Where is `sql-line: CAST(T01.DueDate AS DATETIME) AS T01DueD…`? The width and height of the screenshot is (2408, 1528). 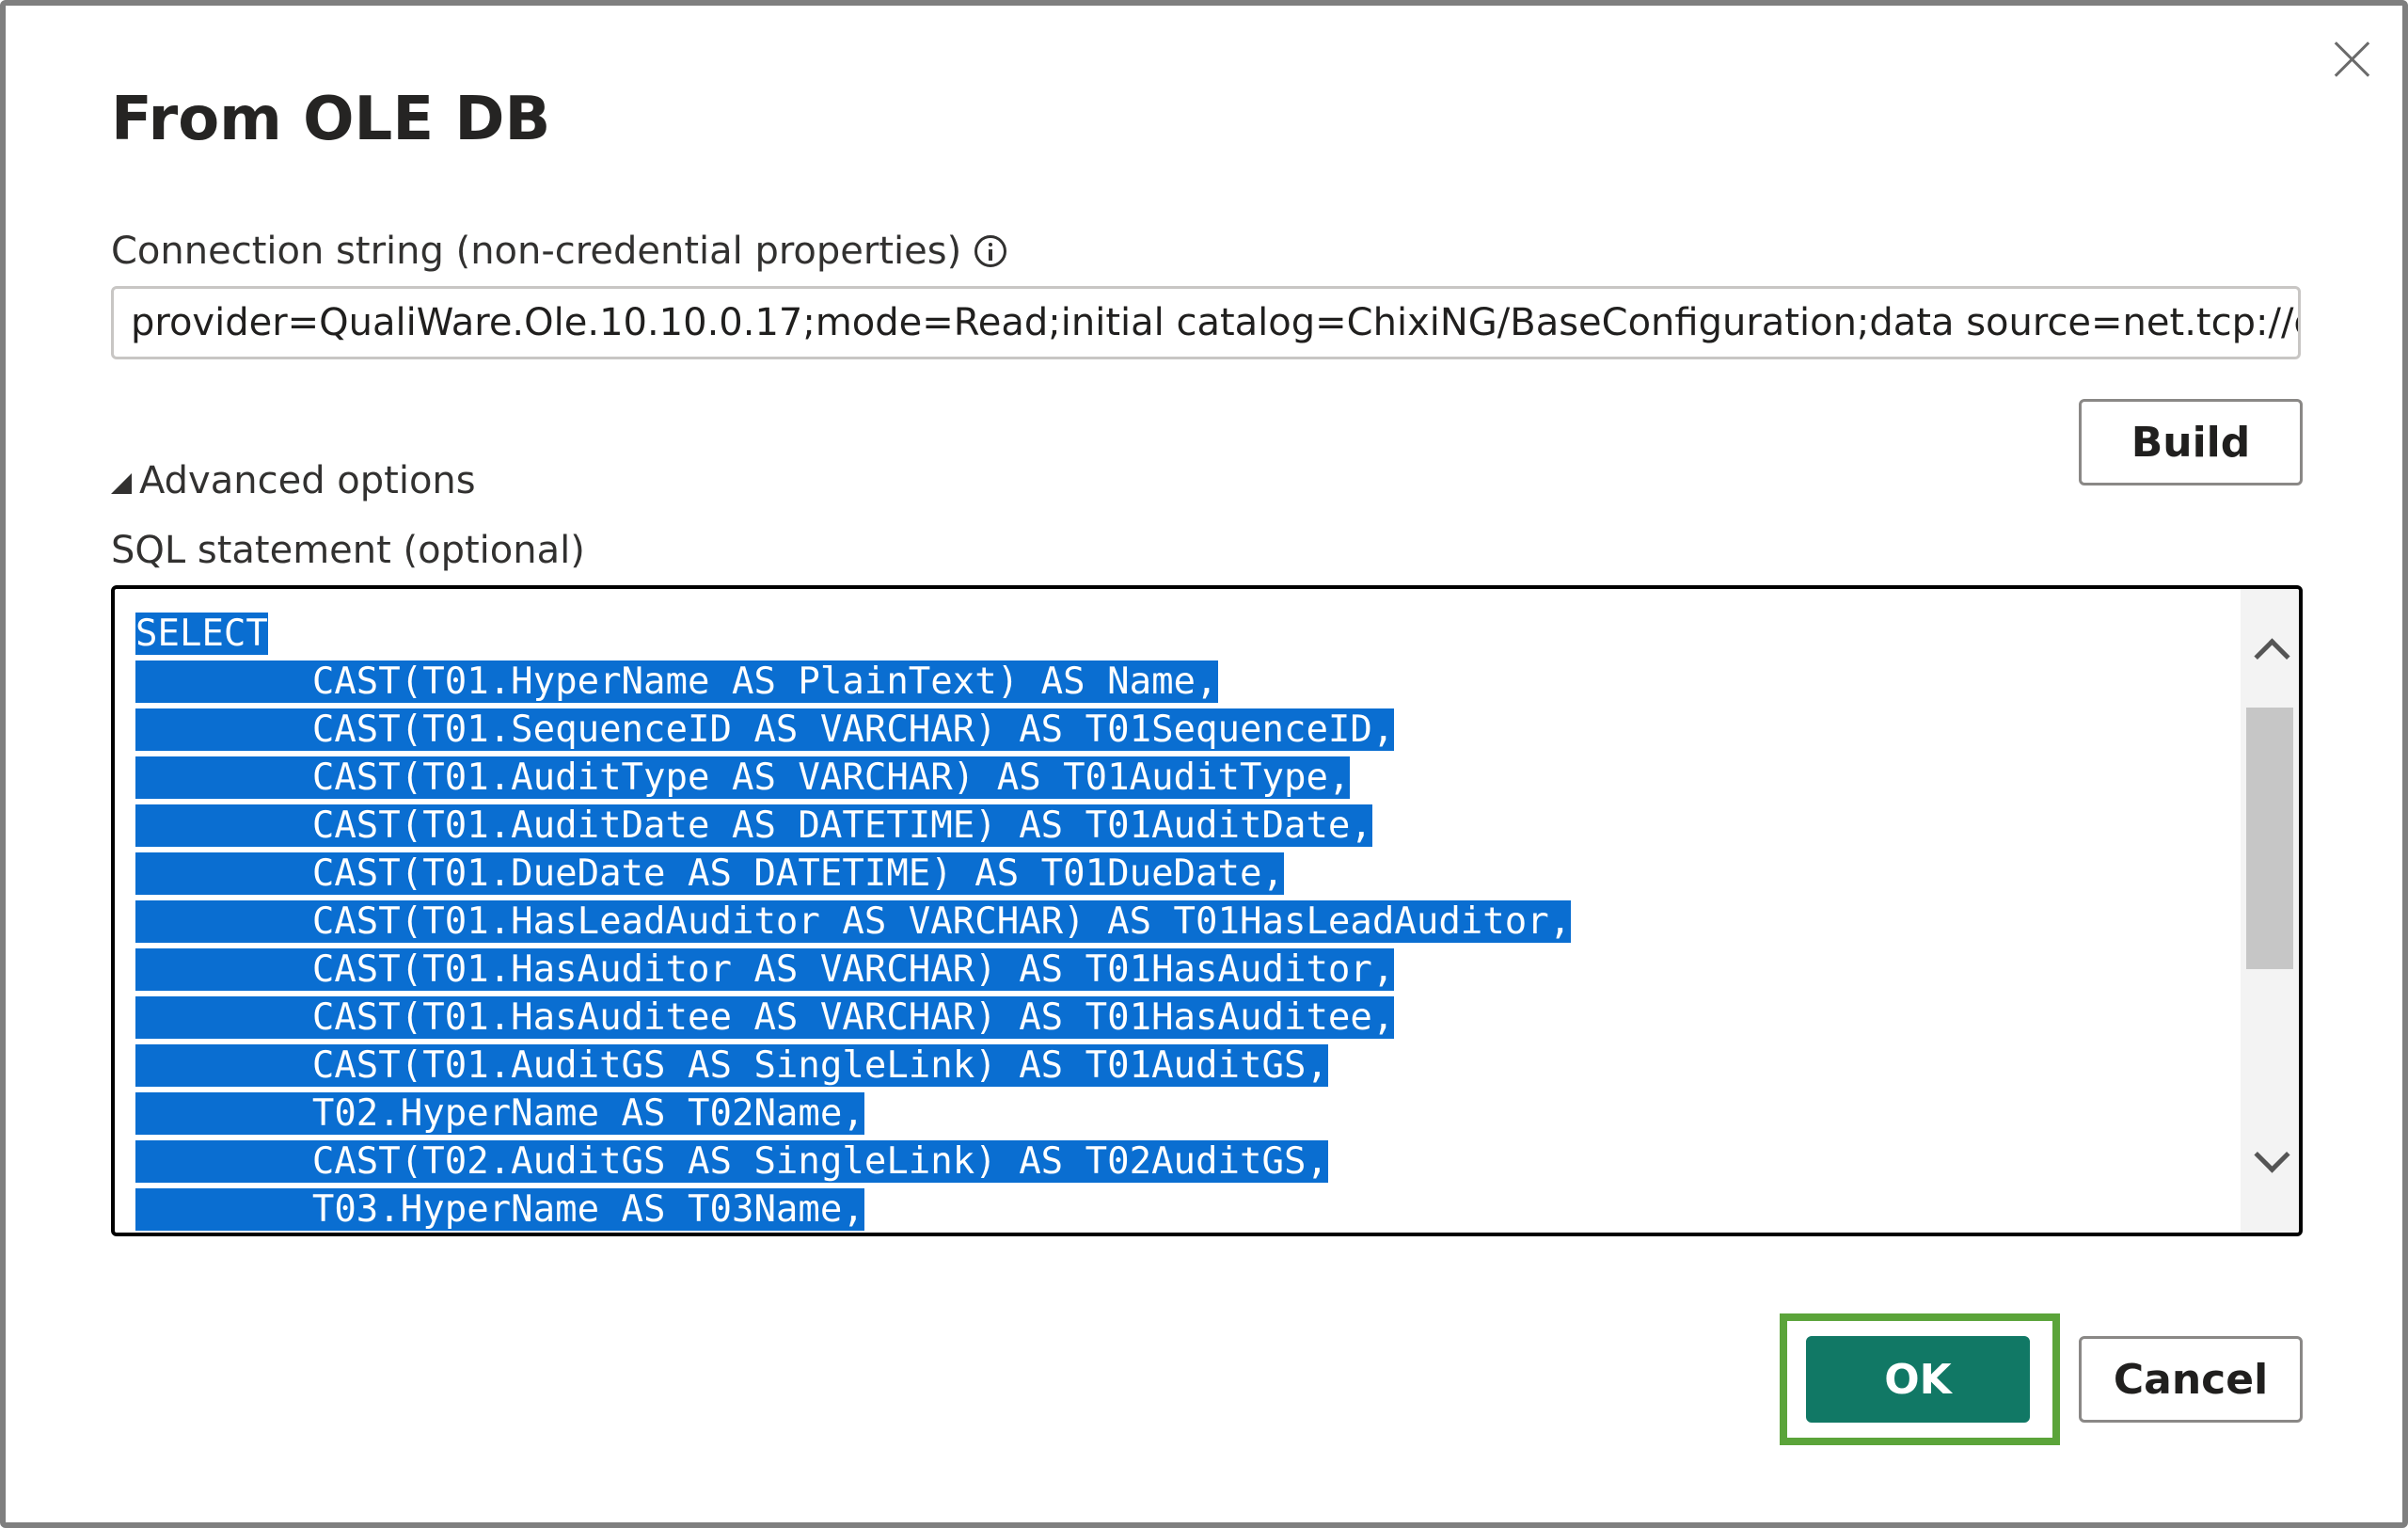 sql-line: CAST(T01.DueDate AS DATETIME) AS T01DueD… is located at coordinates (710, 873).